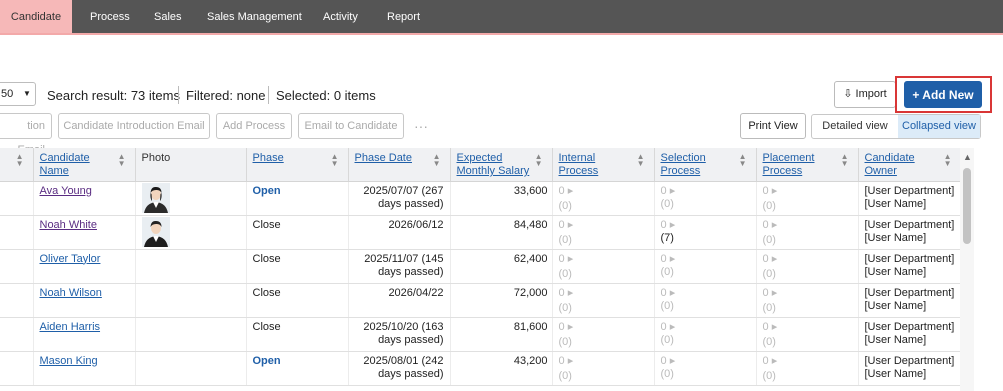  What do you see at coordinates (399, 266) in the screenshot?
I see `phase-date: 2025/11/07 (145 days passed)` at bounding box center [399, 266].